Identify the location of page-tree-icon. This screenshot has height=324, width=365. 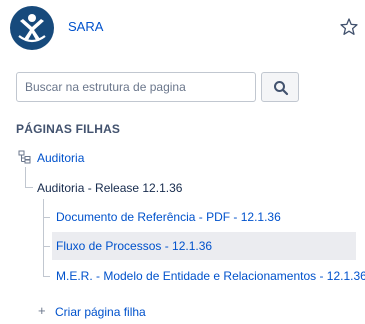
(24, 157).